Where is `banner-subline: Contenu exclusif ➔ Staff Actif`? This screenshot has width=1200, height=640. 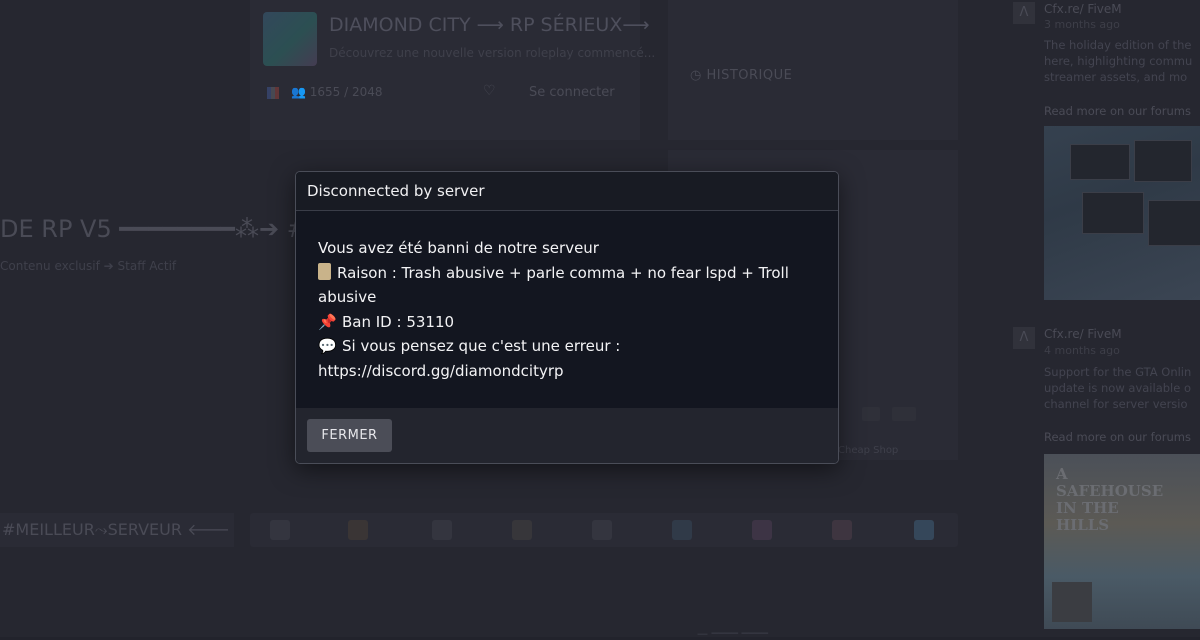
banner-subline: Contenu exclusif ➔ Staff Actif is located at coordinates (88, 266).